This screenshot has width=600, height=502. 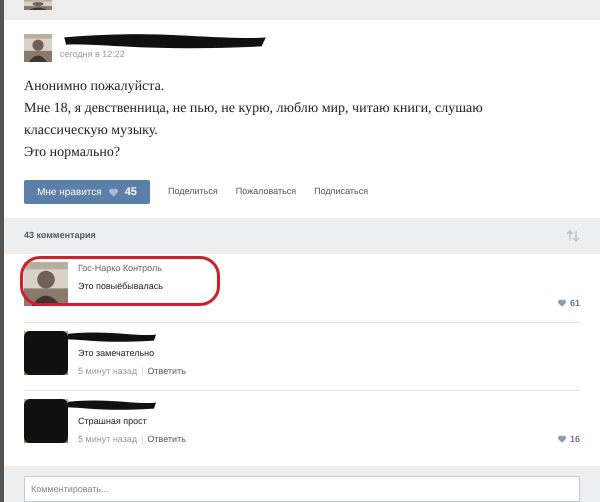 I want to click on post-action-link: Подписаться, so click(x=341, y=192).